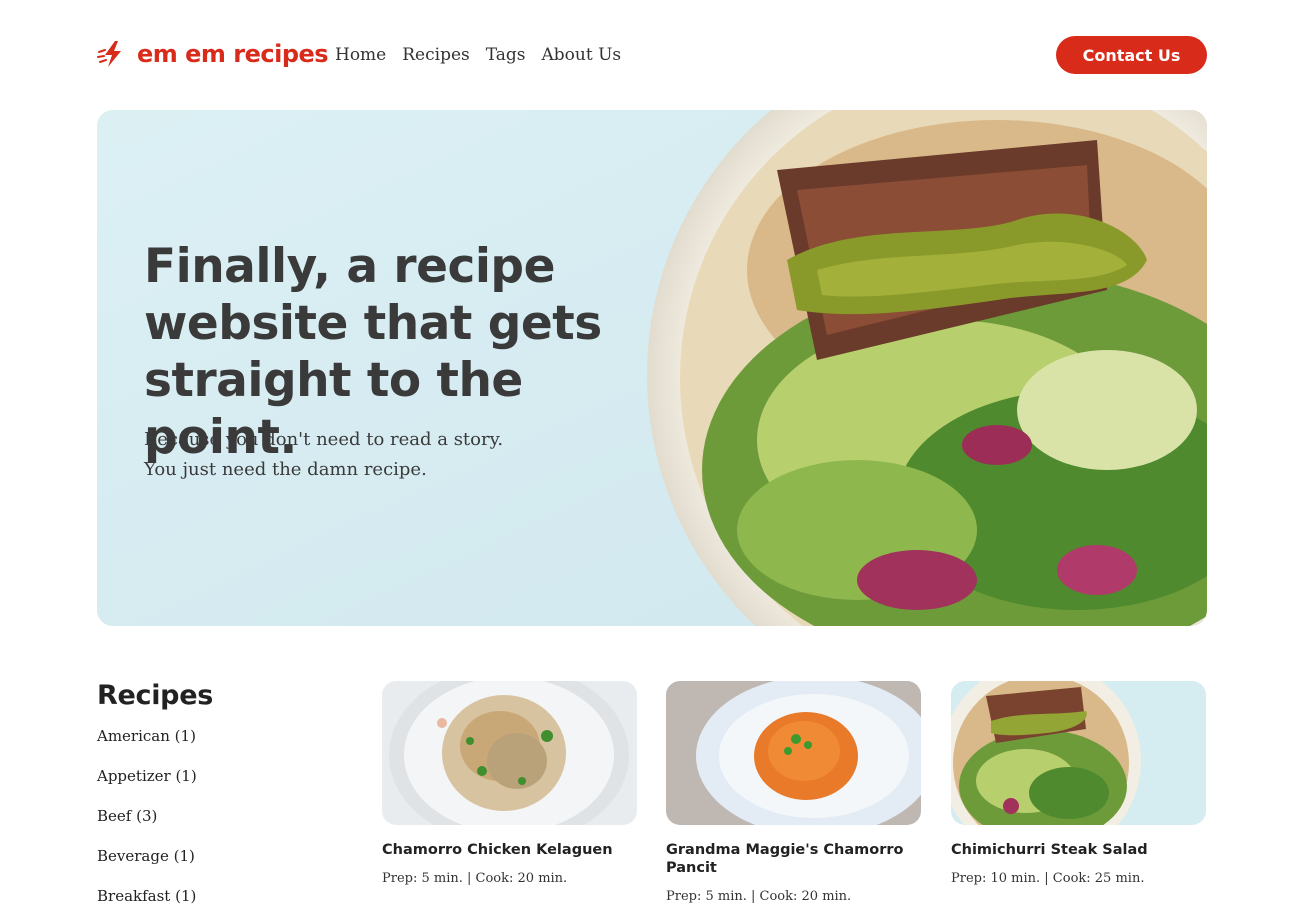  I want to click on nav-about-us: About Us, so click(582, 55).